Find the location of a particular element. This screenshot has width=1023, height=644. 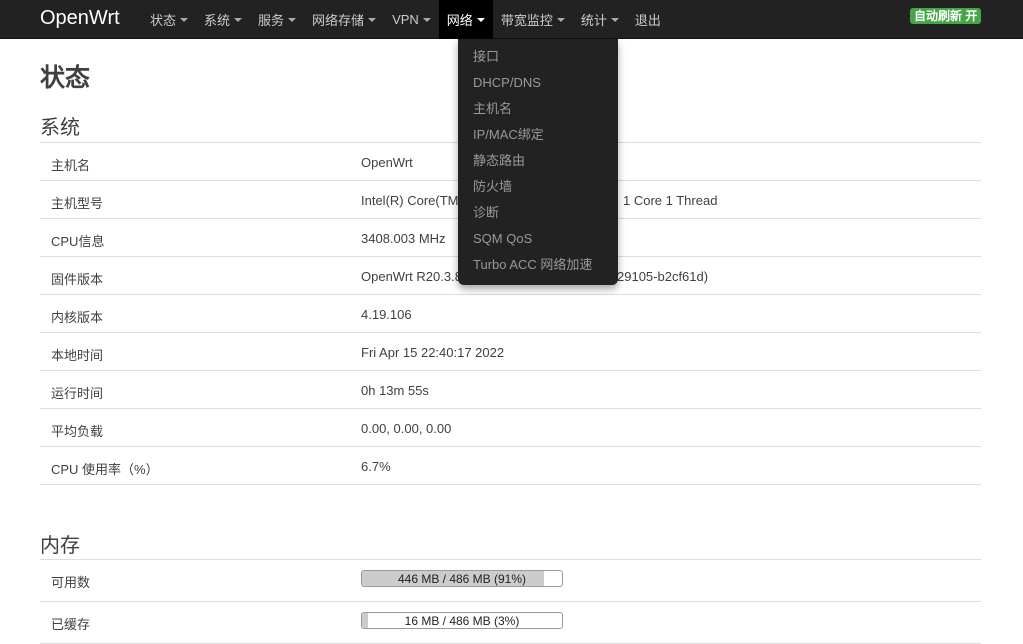

row-value: OpenWrt is located at coordinates (387, 162).